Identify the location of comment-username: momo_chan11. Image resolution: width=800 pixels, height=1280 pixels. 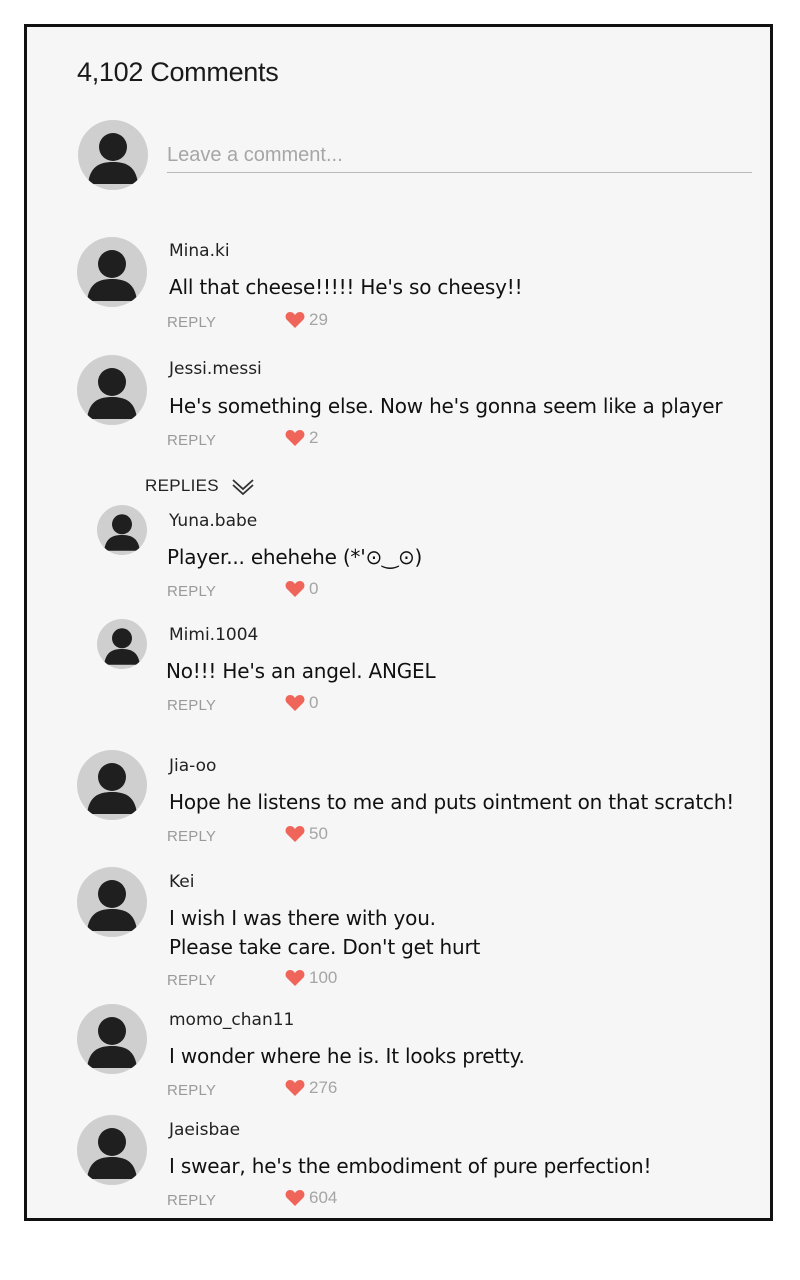
(231, 1020).